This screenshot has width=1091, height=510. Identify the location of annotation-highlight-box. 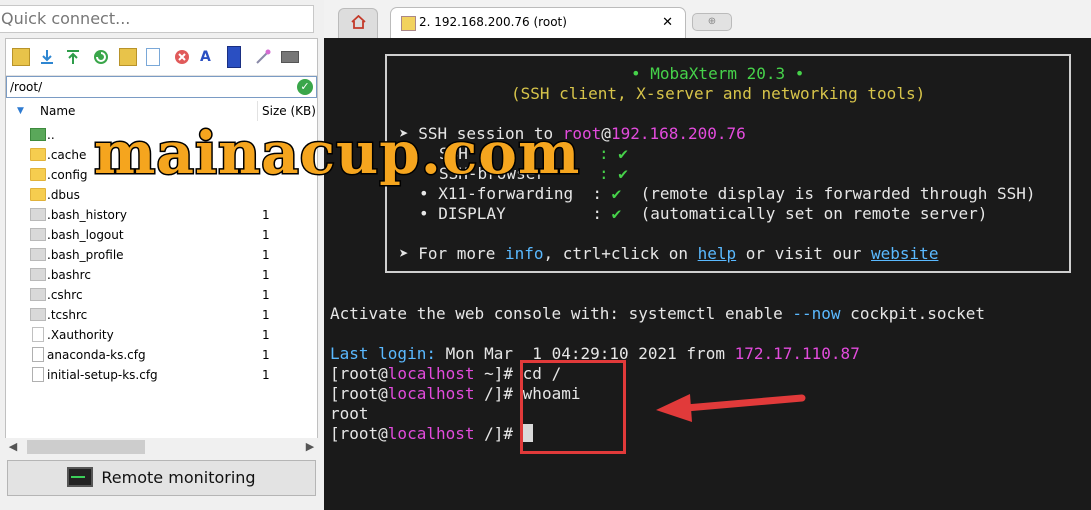
(573, 407).